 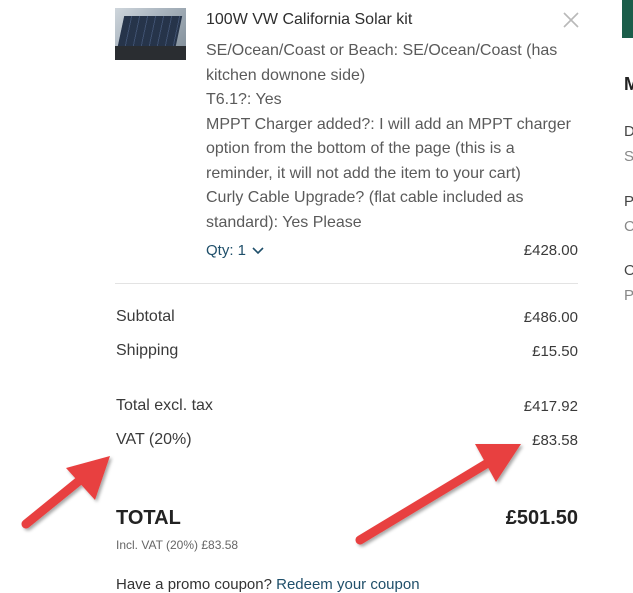 I want to click on option-line: SE/Ocean/Coast or Beach, so click(x=382, y=50).